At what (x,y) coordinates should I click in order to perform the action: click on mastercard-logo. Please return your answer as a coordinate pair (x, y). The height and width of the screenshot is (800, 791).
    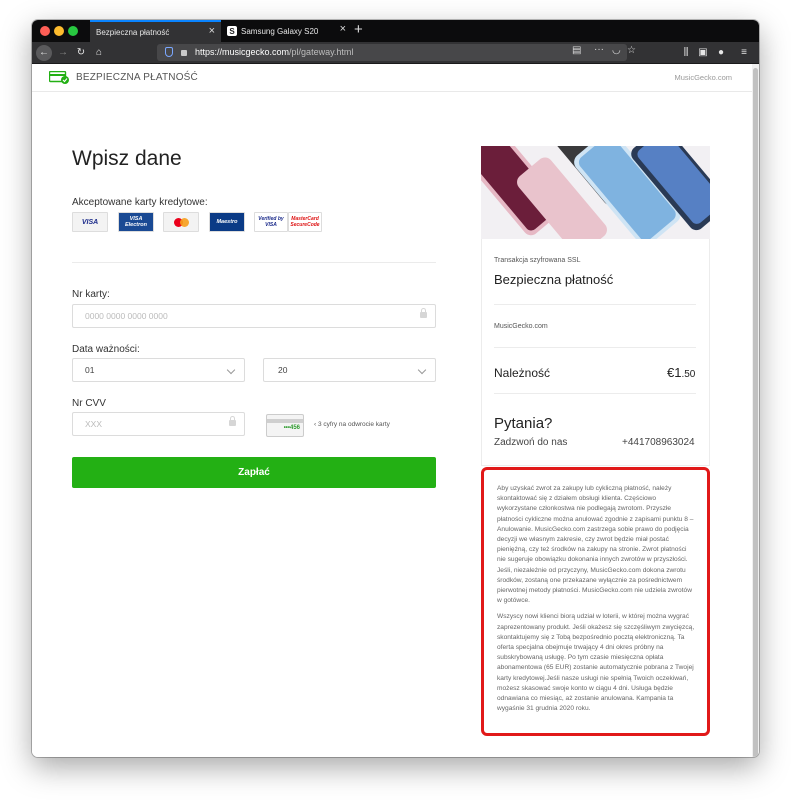
    Looking at the image, I should click on (181, 222).